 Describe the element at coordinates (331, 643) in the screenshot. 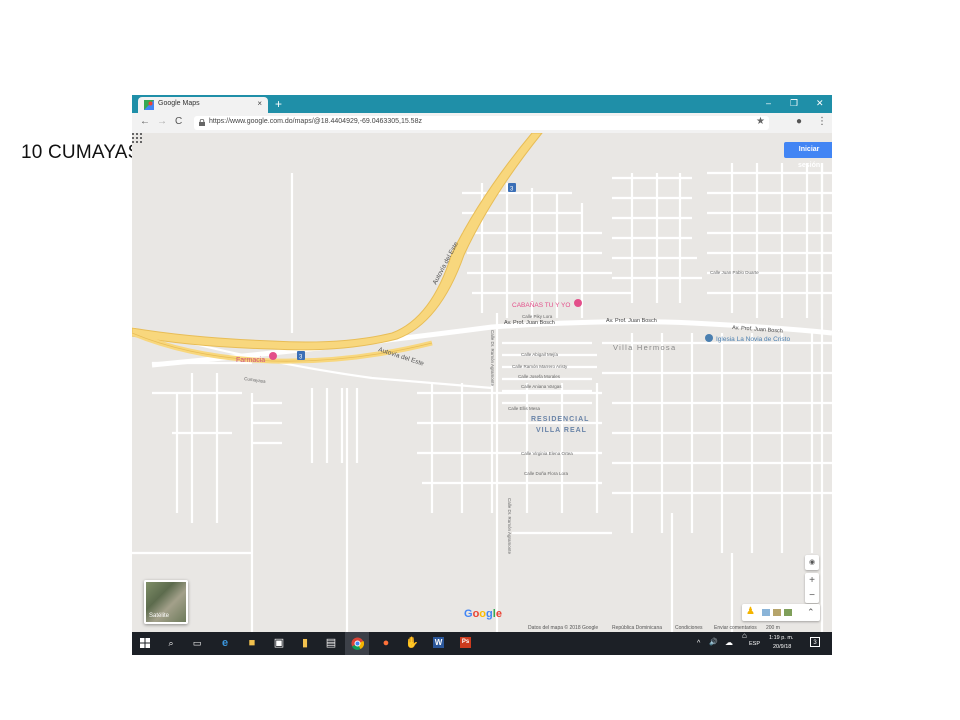

I see `mail-icon: ▤` at that location.